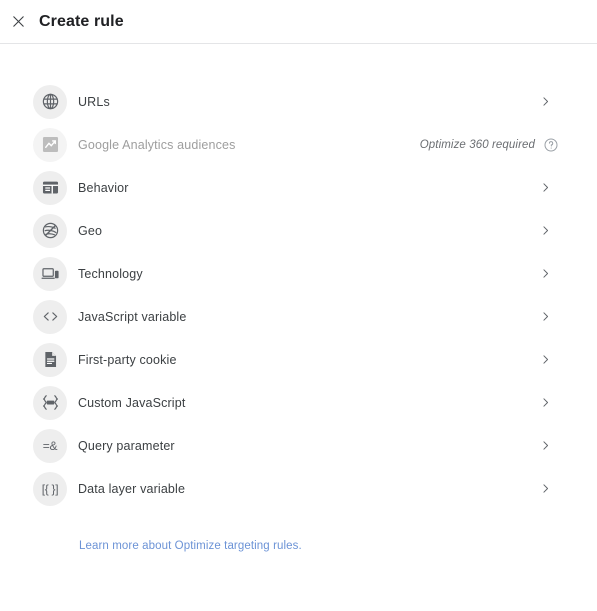  I want to click on code-brackets-icon, so click(50, 316).